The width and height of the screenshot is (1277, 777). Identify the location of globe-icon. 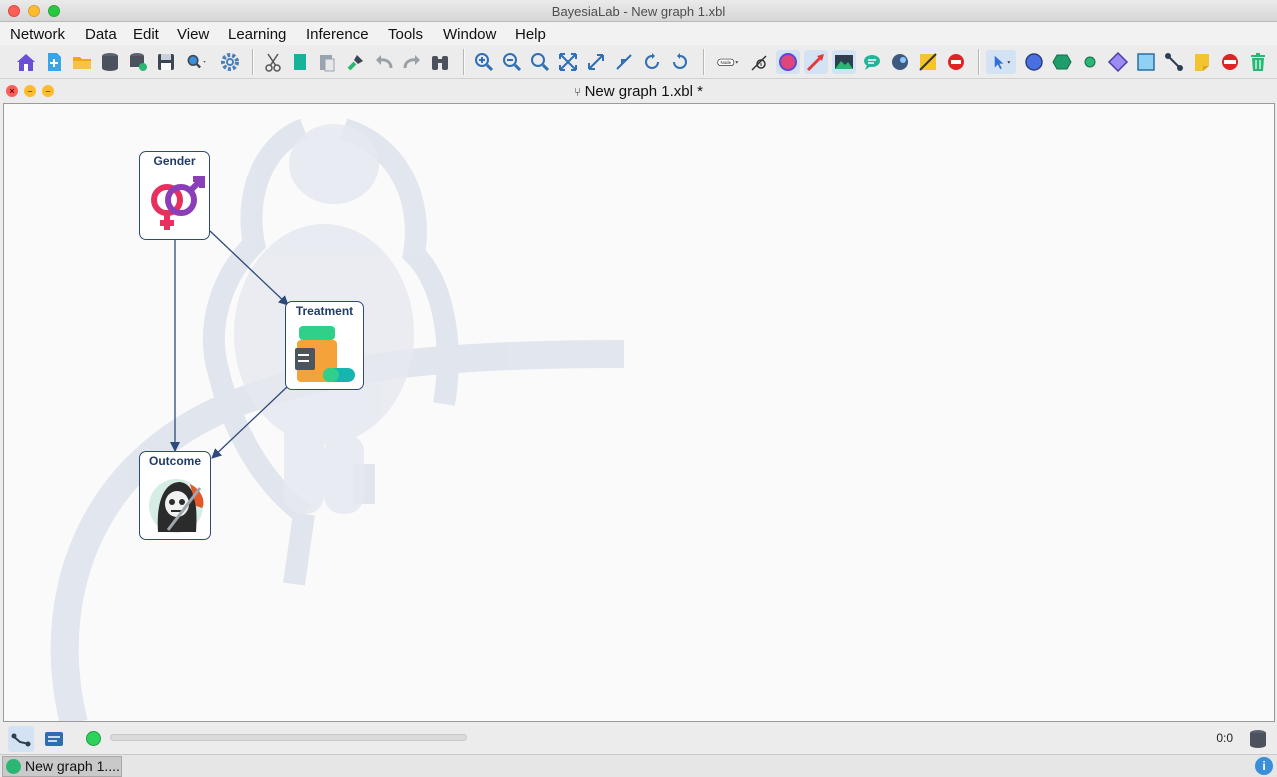
(900, 62).